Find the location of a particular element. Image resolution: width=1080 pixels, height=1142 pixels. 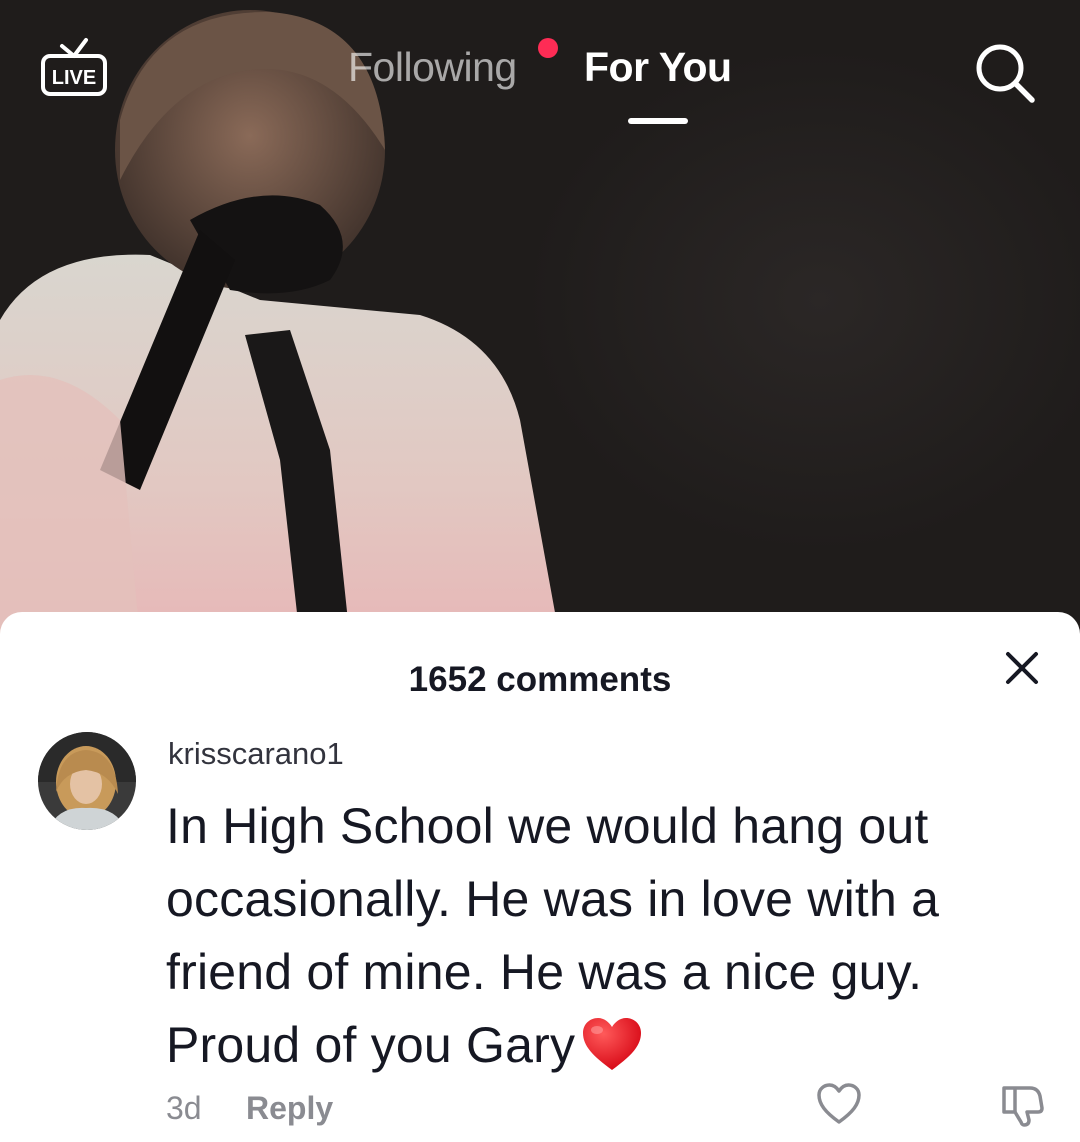

comments-count-title: 1652 comments is located at coordinates (540, 679).